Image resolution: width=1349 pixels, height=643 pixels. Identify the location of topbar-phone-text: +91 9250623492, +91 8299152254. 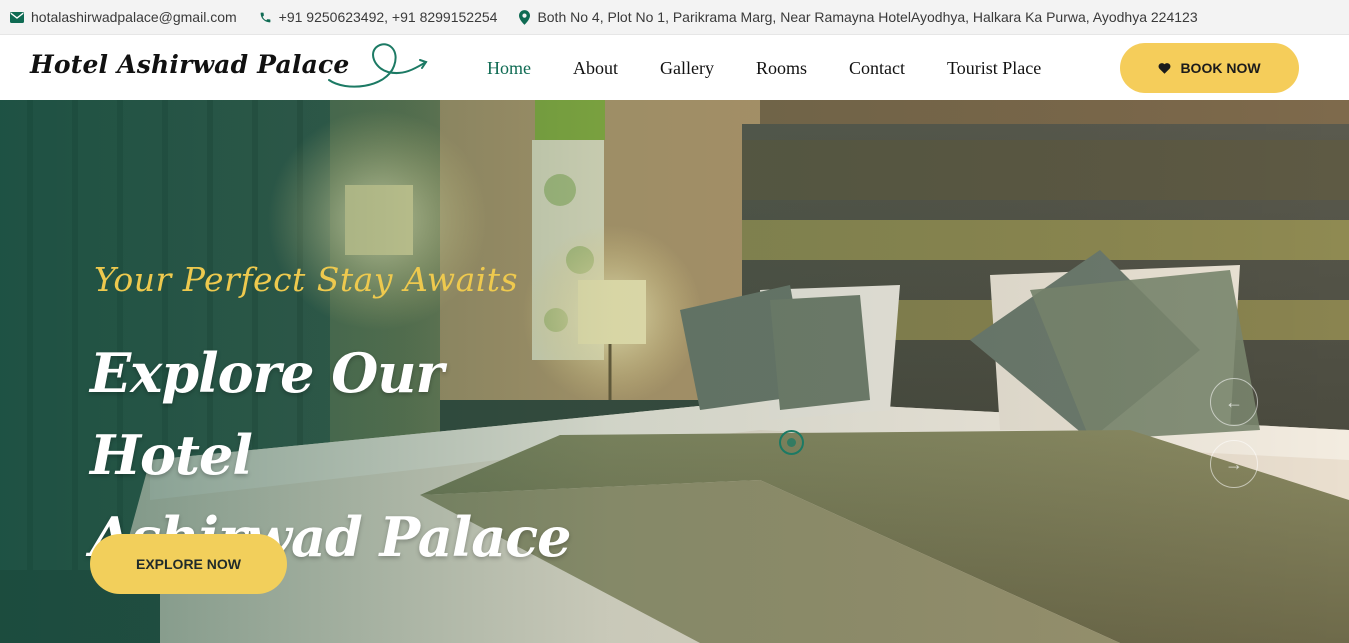
(388, 17).